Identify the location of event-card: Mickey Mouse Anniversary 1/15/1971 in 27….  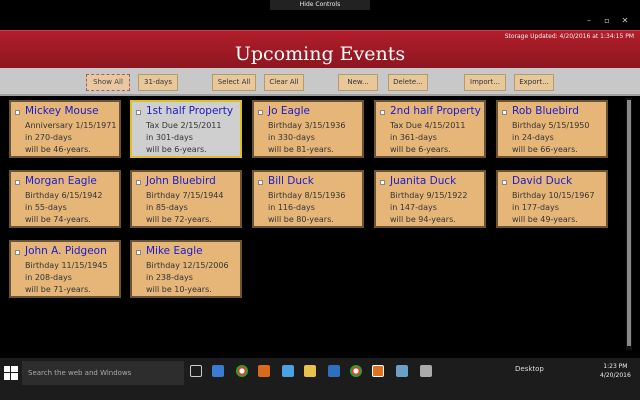
(65, 129).